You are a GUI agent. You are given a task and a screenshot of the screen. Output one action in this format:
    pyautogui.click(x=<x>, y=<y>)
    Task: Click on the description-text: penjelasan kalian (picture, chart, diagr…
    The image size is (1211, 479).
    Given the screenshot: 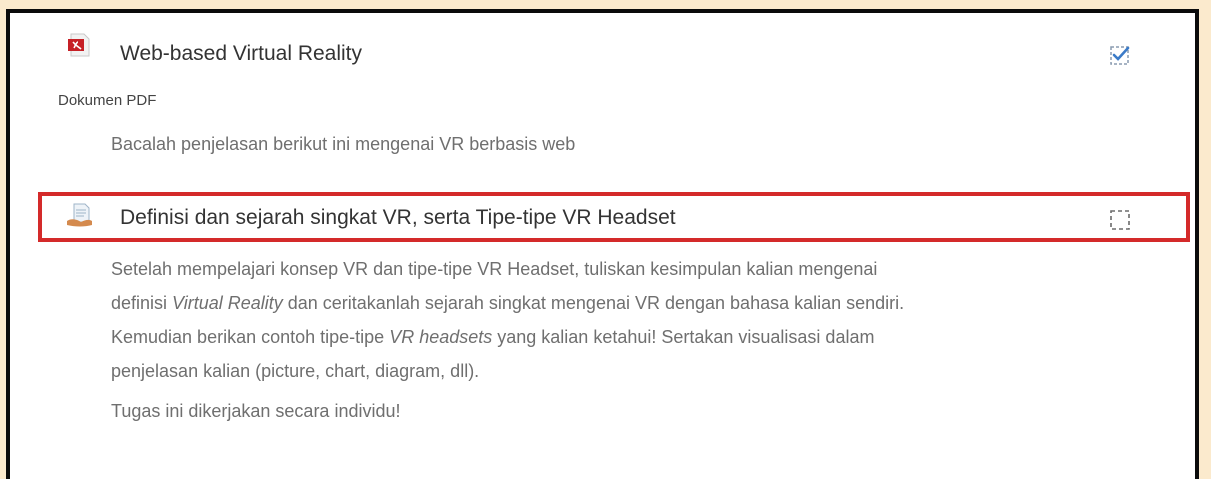 What is the action you would take?
    pyautogui.click(x=295, y=371)
    